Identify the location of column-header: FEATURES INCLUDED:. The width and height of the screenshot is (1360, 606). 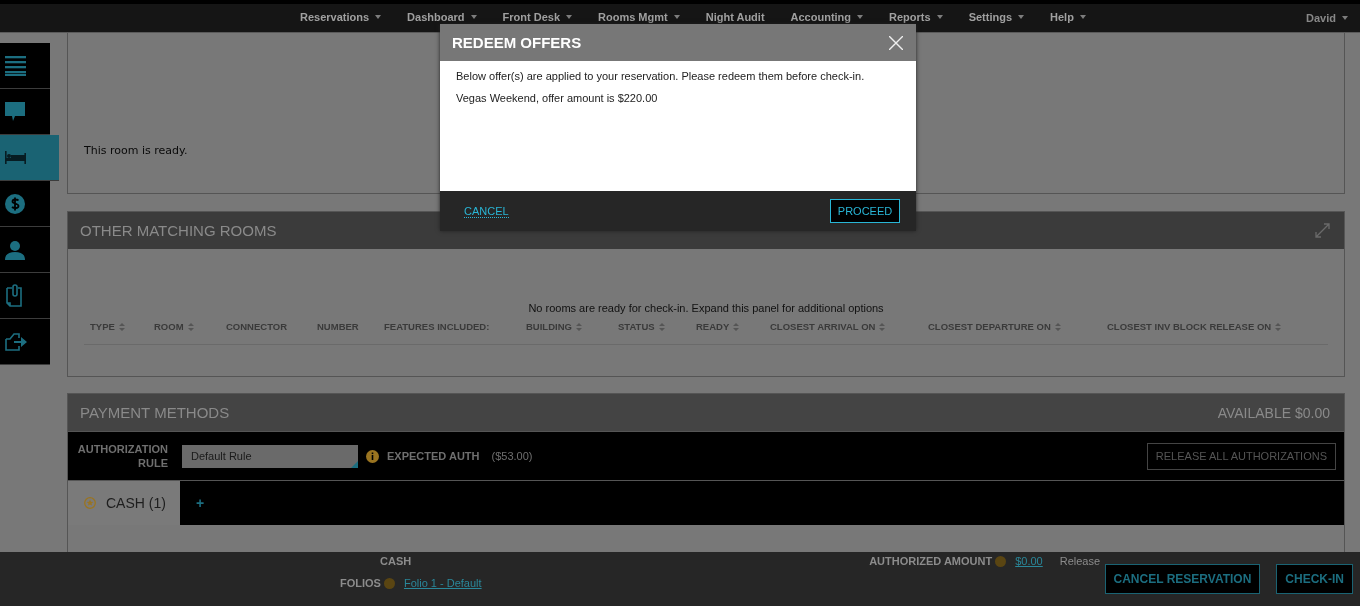
(437, 326).